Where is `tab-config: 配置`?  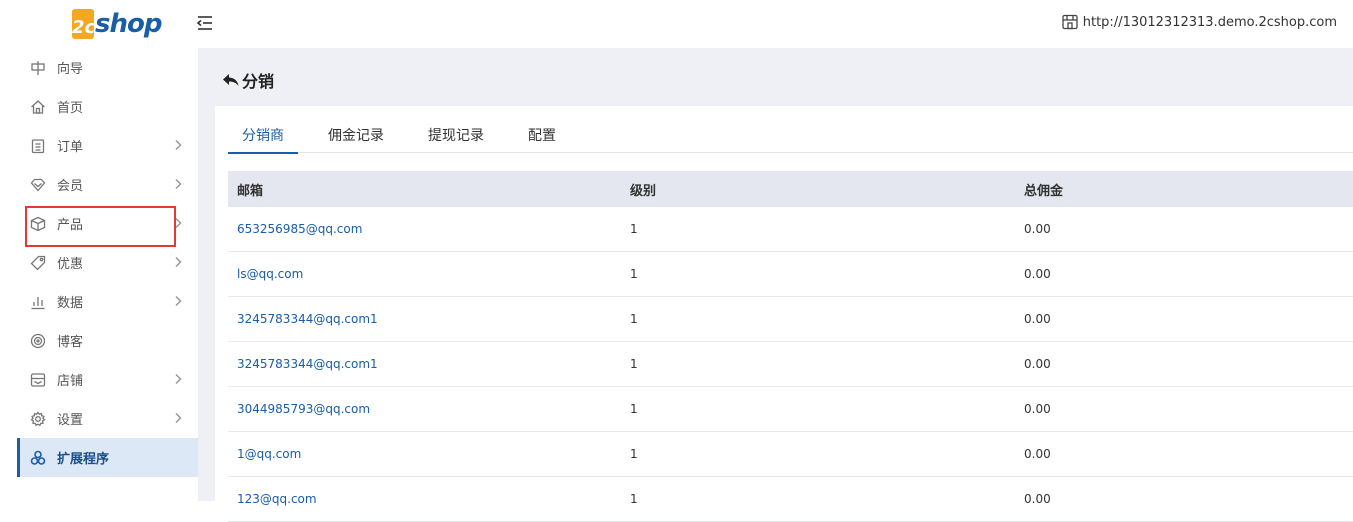
tab-config: 配置 is located at coordinates (542, 135).